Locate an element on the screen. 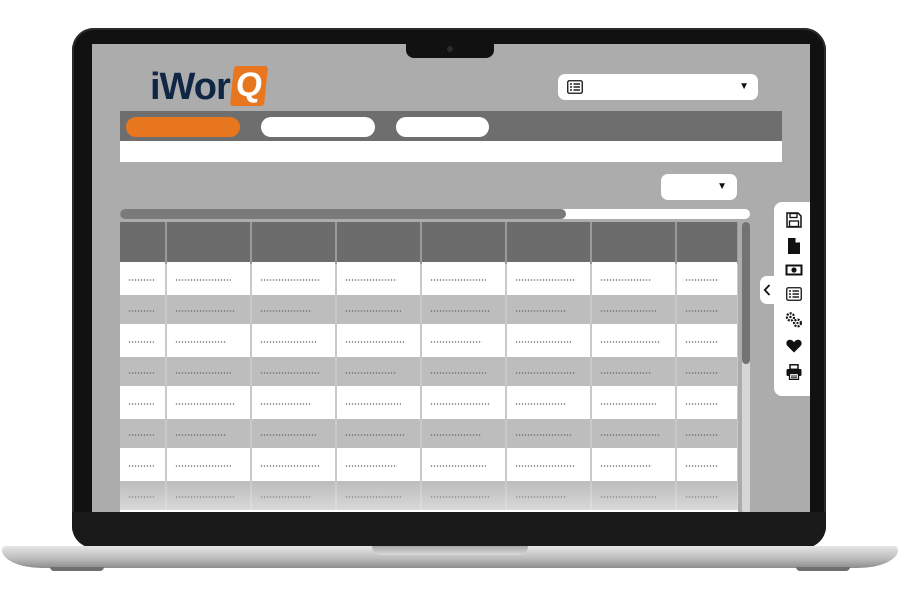 The width and height of the screenshot is (900, 600). favorite-button is located at coordinates (794, 346).